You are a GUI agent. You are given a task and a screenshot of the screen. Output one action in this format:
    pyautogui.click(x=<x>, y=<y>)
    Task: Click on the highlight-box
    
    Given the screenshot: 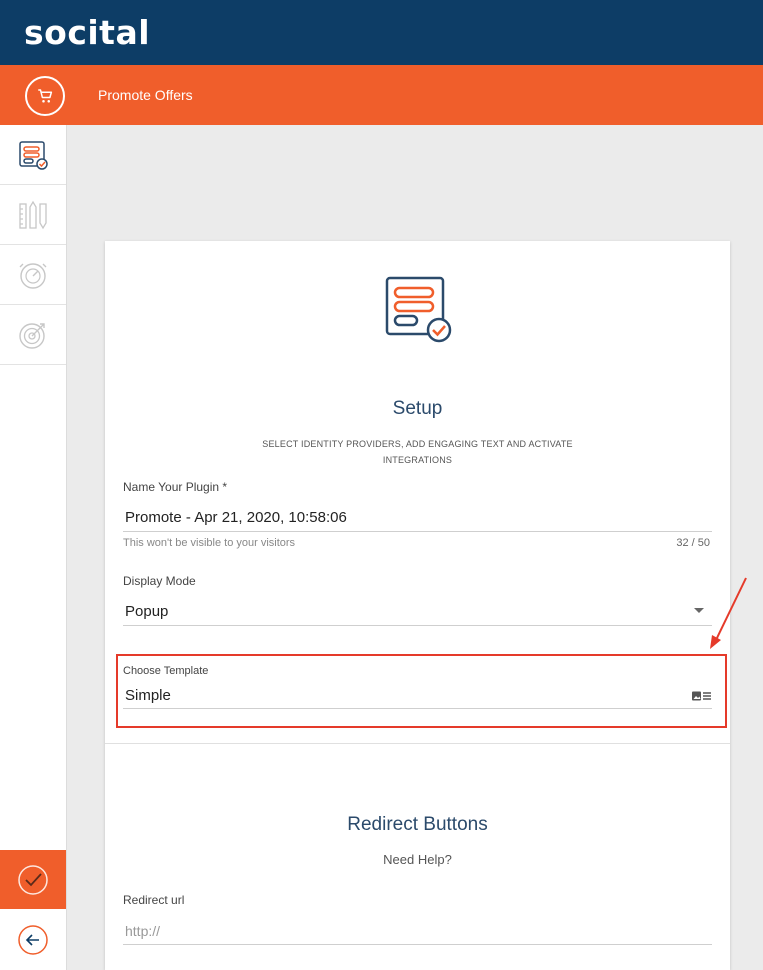 What is the action you would take?
    pyautogui.click(x=421, y=691)
    